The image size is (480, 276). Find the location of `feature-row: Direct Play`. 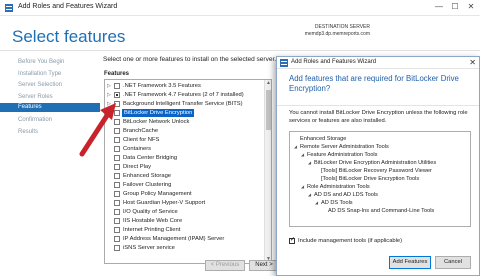

feature-row: Direct Play is located at coordinates (184, 167).